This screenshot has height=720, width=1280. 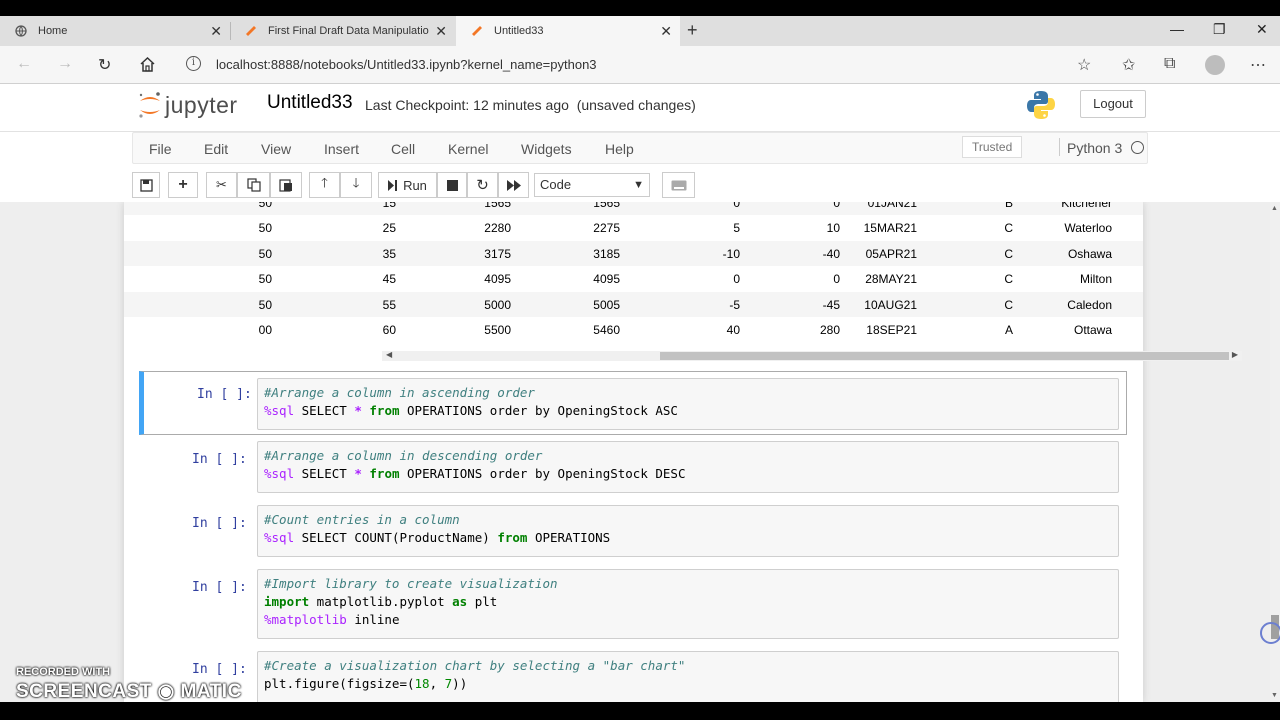 What do you see at coordinates (633, 304) in the screenshot?
I see `table-row: 50 55 5000 5005 -5 -45 10AUG21 C Caledon` at bounding box center [633, 304].